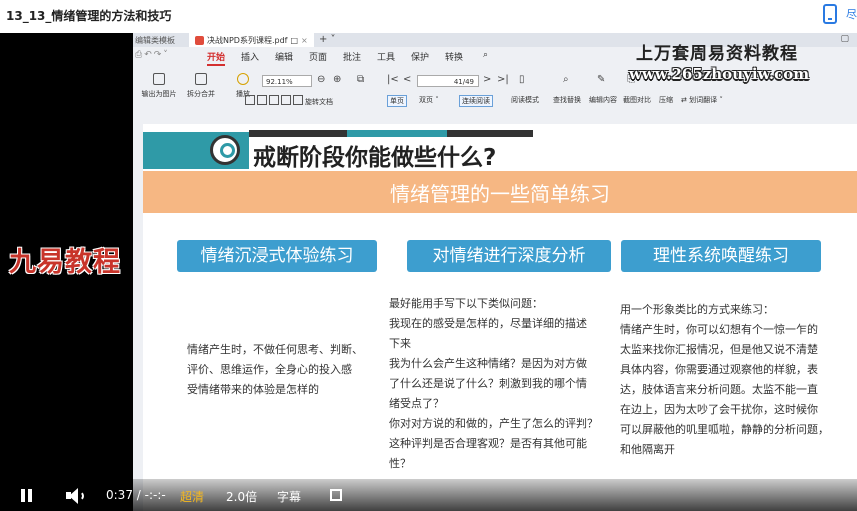 This screenshot has height=511, width=857. Describe the element at coordinates (275, 349) in the screenshot. I see `text-line: 情绪产生时，不做任何思考、判断、` at that location.